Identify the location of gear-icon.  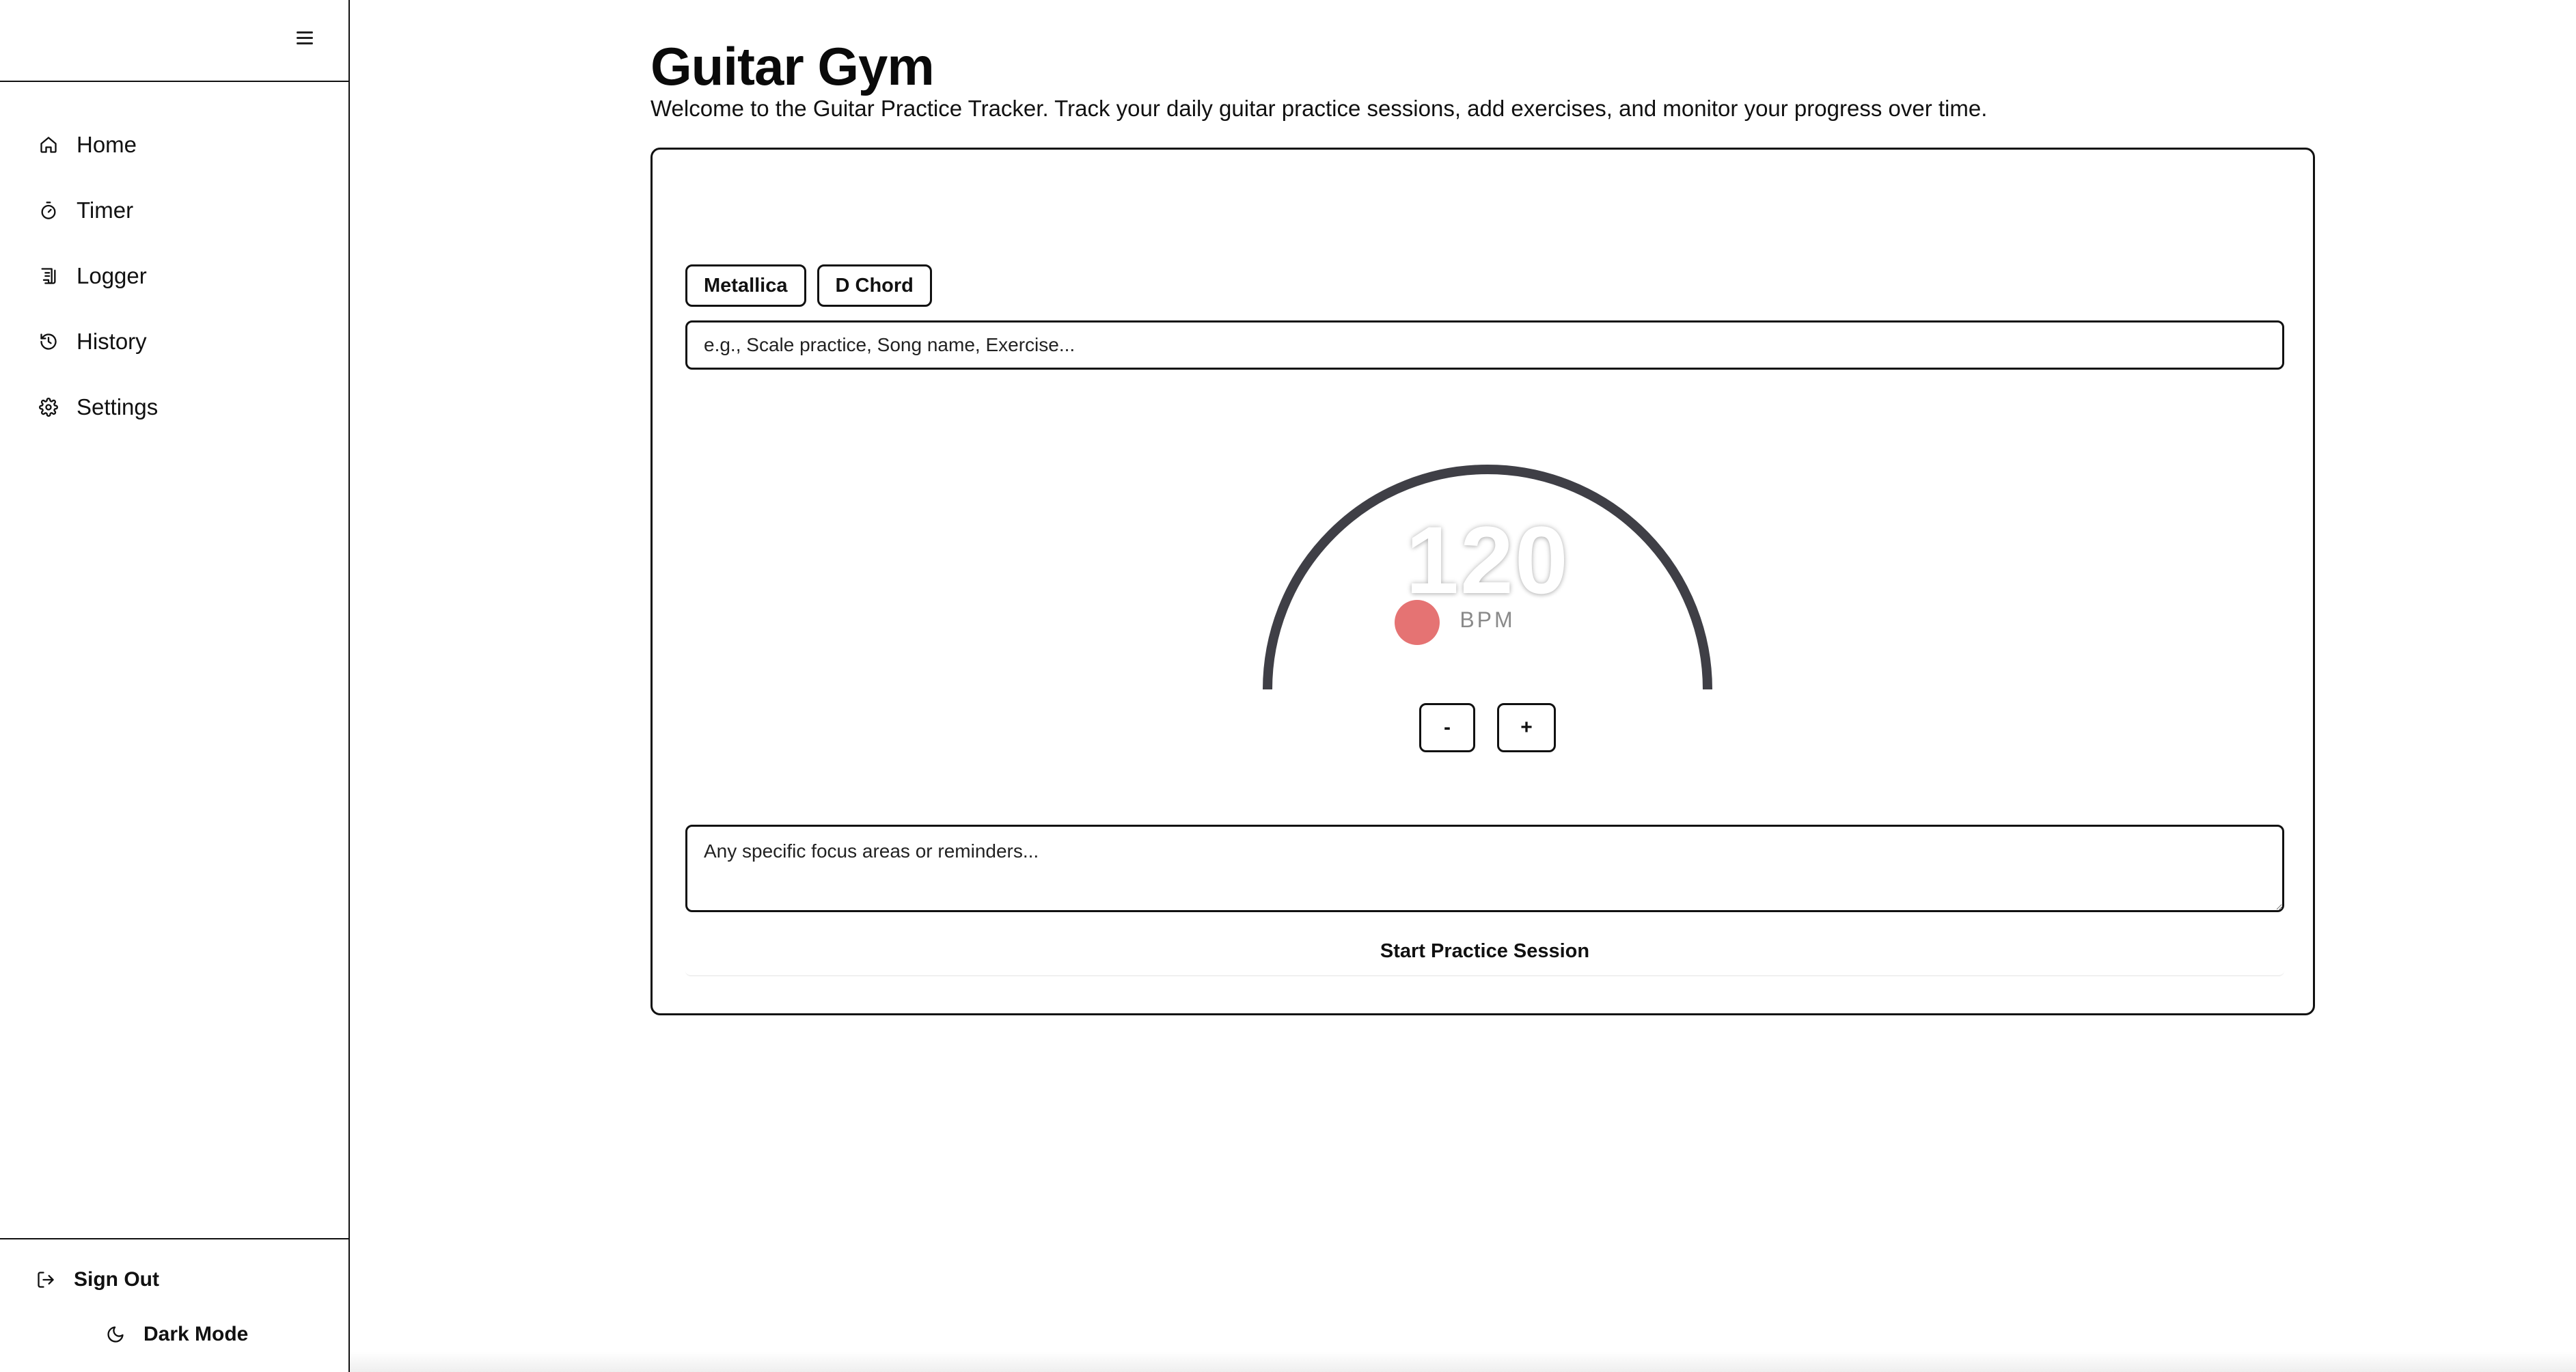
(49, 407).